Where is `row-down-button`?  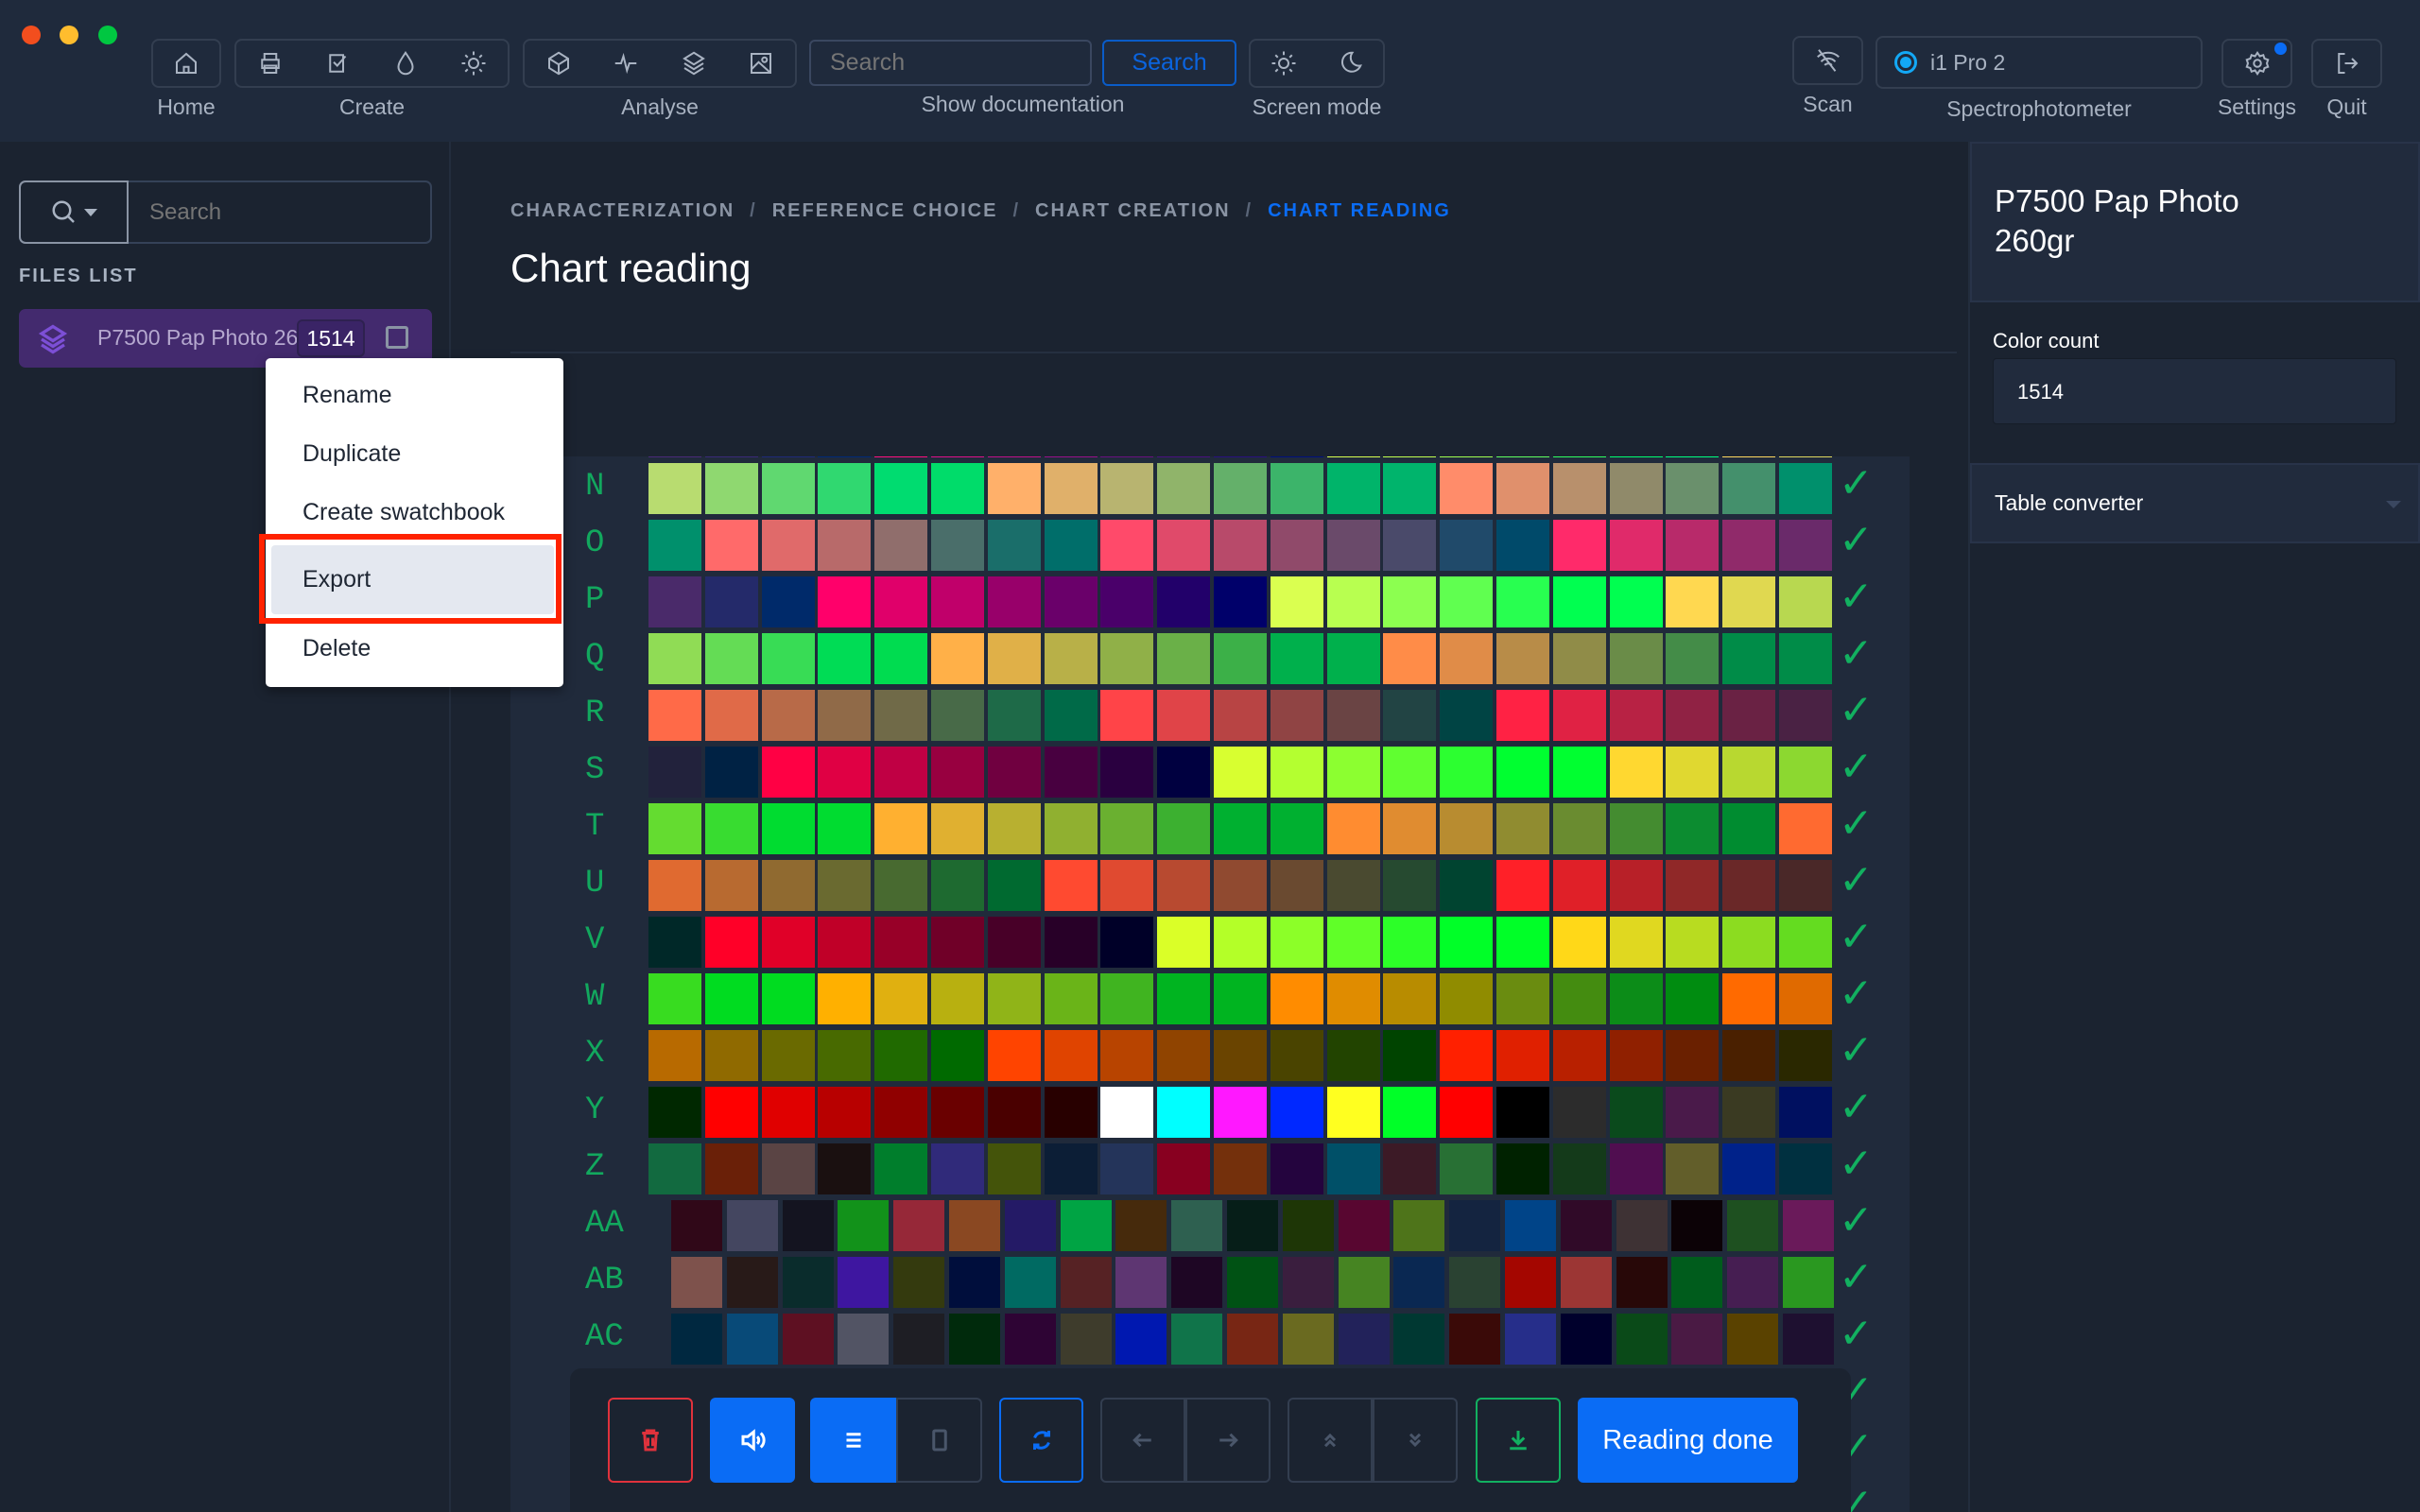
row-down-button is located at coordinates (1416, 1440).